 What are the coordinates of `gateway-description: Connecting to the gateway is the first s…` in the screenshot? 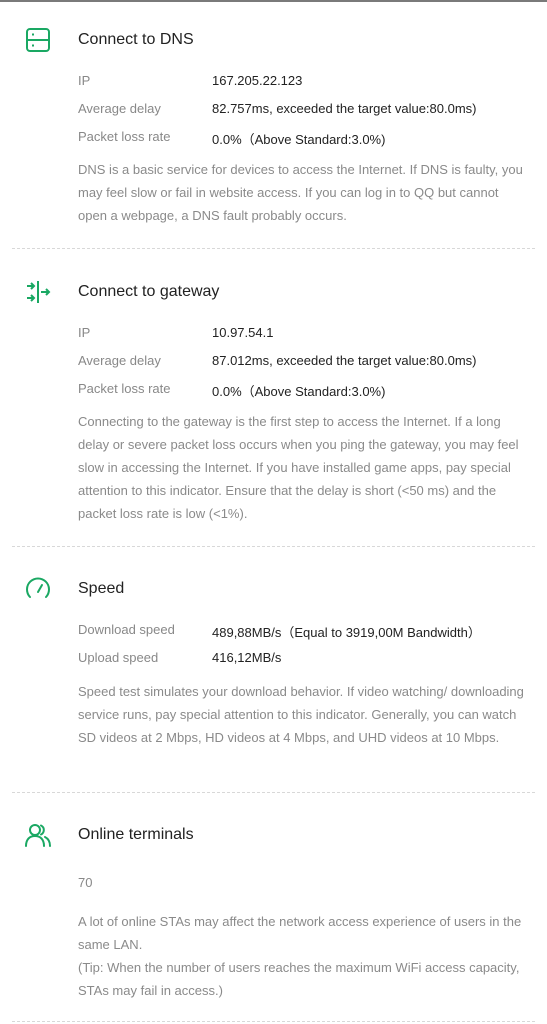 It's located at (303, 467).